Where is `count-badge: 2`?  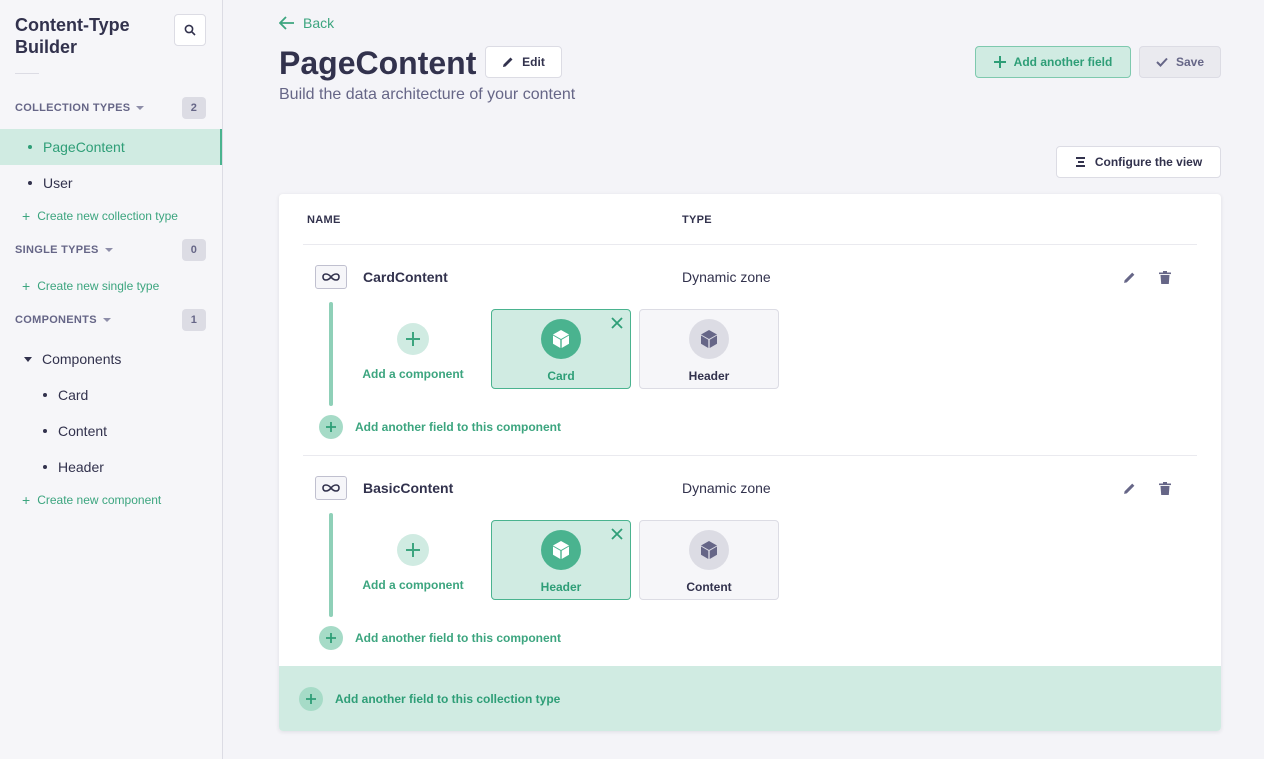 count-badge: 2 is located at coordinates (194, 108).